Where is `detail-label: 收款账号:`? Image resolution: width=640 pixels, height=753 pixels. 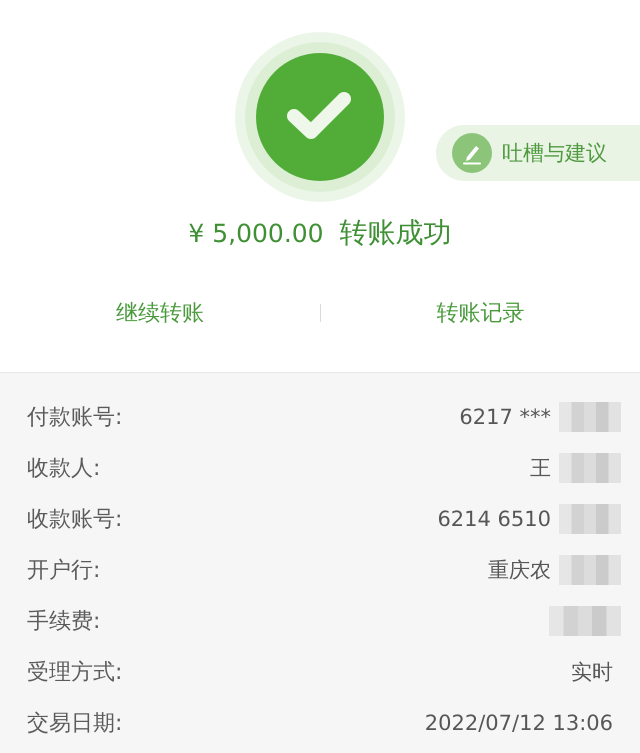
detail-label: 收款账号: is located at coordinates (74, 520).